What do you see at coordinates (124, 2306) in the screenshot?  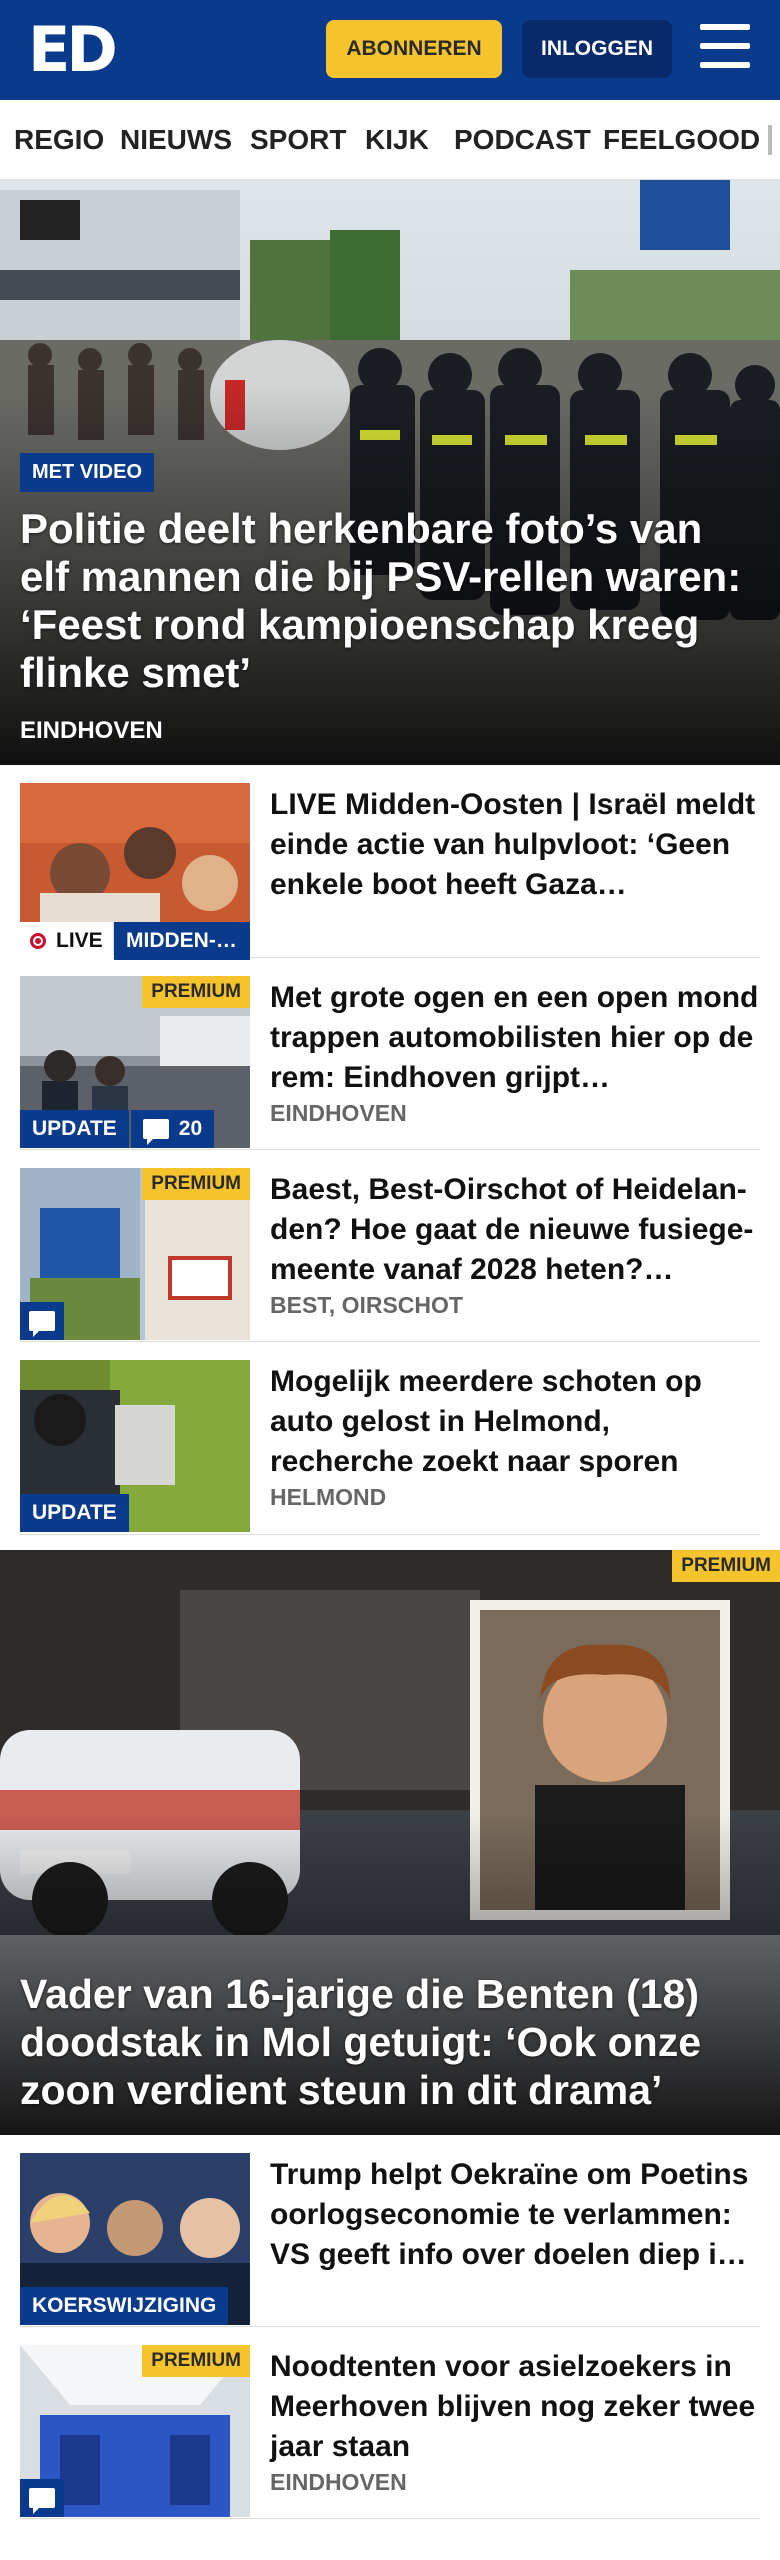 I see `topic-badge: KOERSWIJZIGING` at bounding box center [124, 2306].